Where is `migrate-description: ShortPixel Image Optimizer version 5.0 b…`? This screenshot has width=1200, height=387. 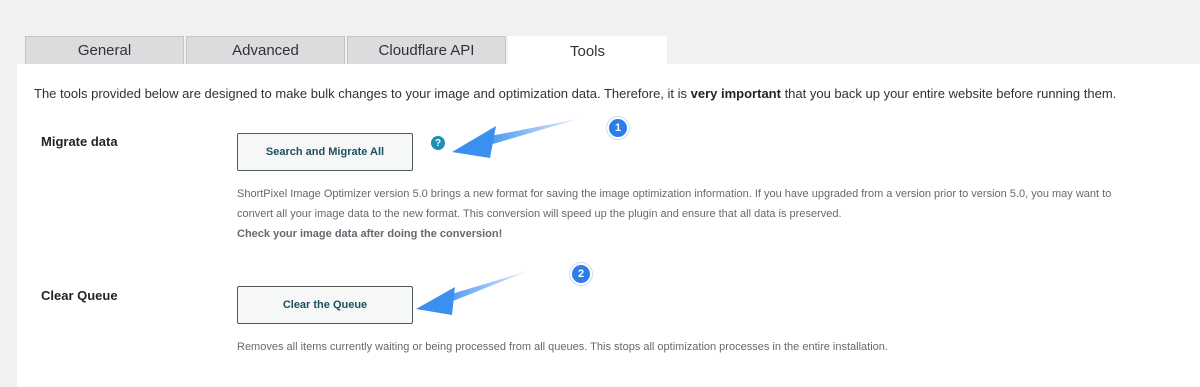 migrate-description: ShortPixel Image Optimizer version 5.0 b… is located at coordinates (707, 214).